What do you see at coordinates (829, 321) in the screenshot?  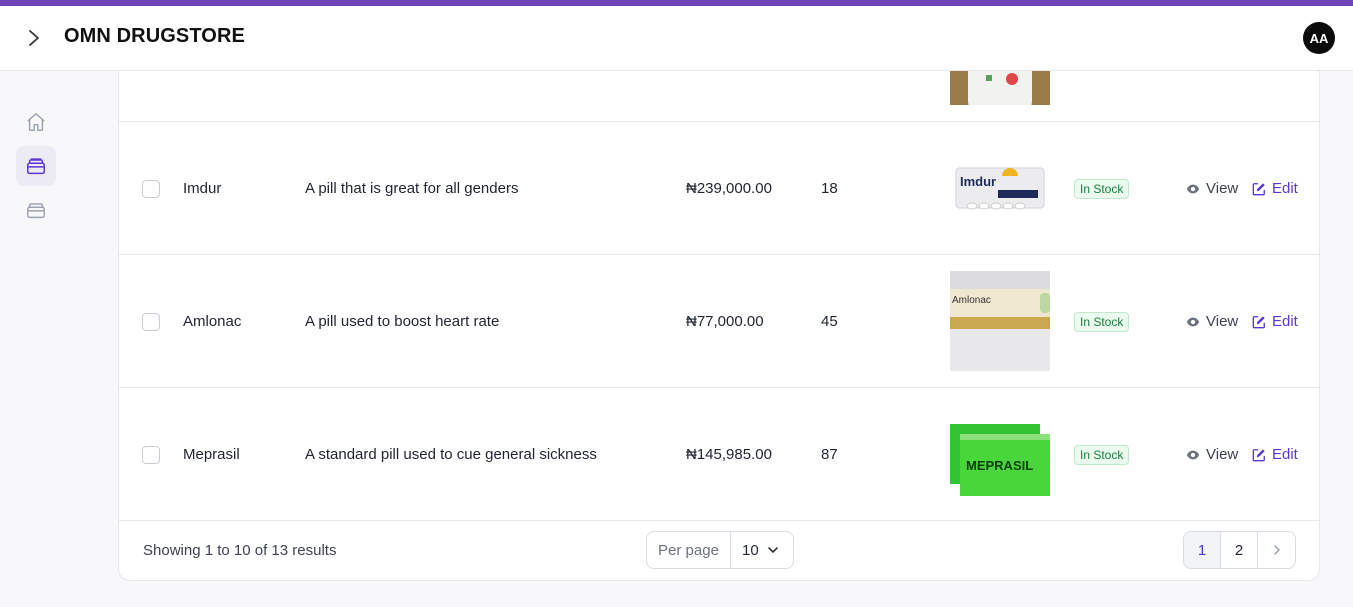 I see `product-quantity: 45` at bounding box center [829, 321].